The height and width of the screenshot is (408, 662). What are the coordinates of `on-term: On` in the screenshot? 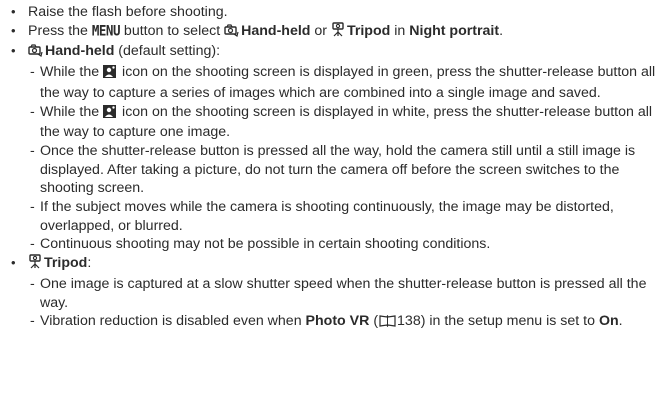 It's located at (608, 321).